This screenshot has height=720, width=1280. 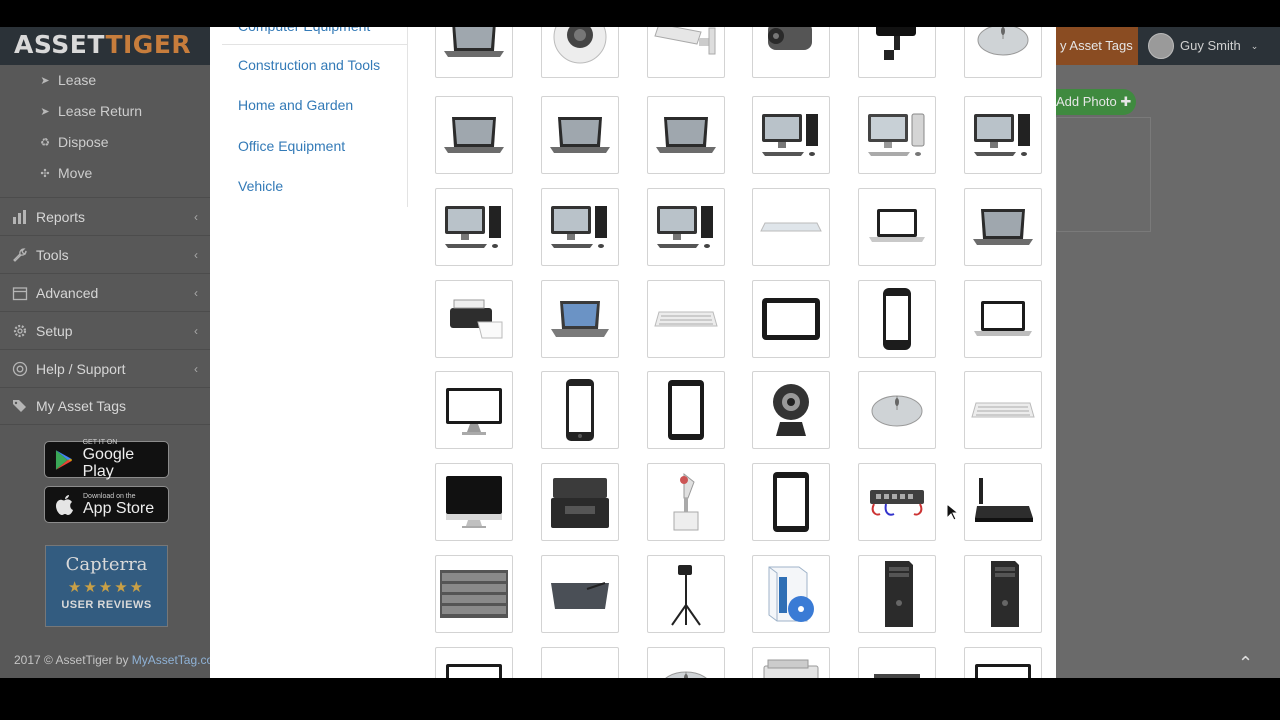 What do you see at coordinates (315, 36) in the screenshot?
I see `category-computer-equipment: Computer Equipment` at bounding box center [315, 36].